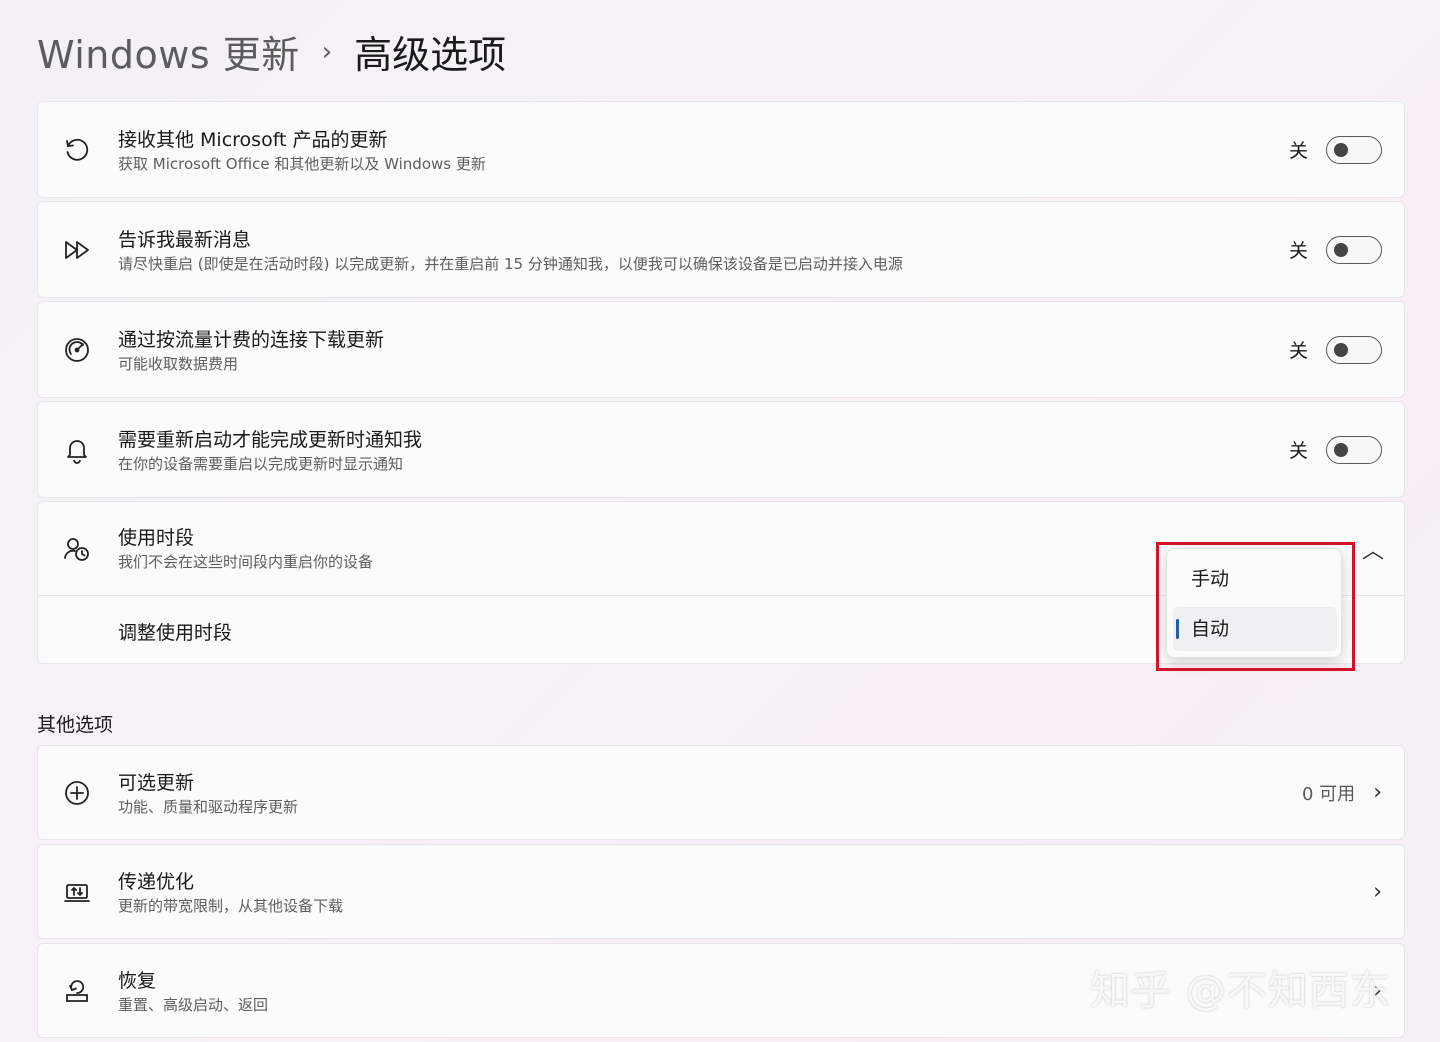  I want to click on setting-title: 告诉我最新消息, so click(185, 240).